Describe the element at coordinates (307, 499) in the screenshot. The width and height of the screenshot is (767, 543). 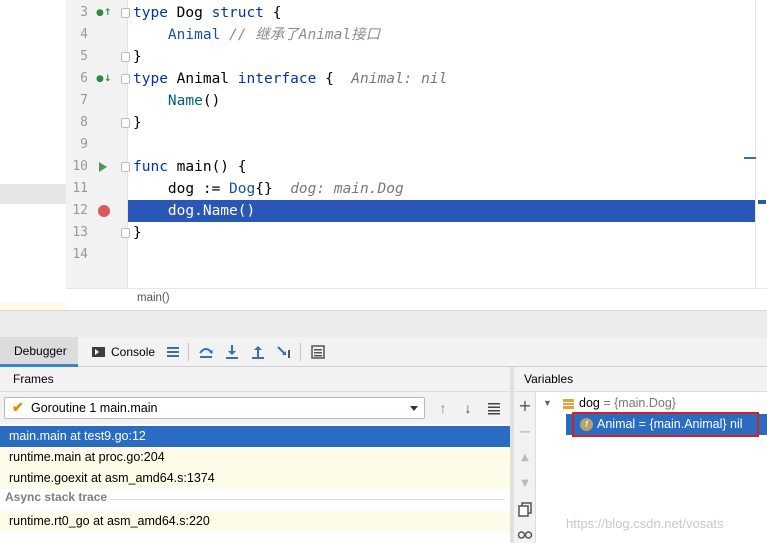
I see `divider` at that location.